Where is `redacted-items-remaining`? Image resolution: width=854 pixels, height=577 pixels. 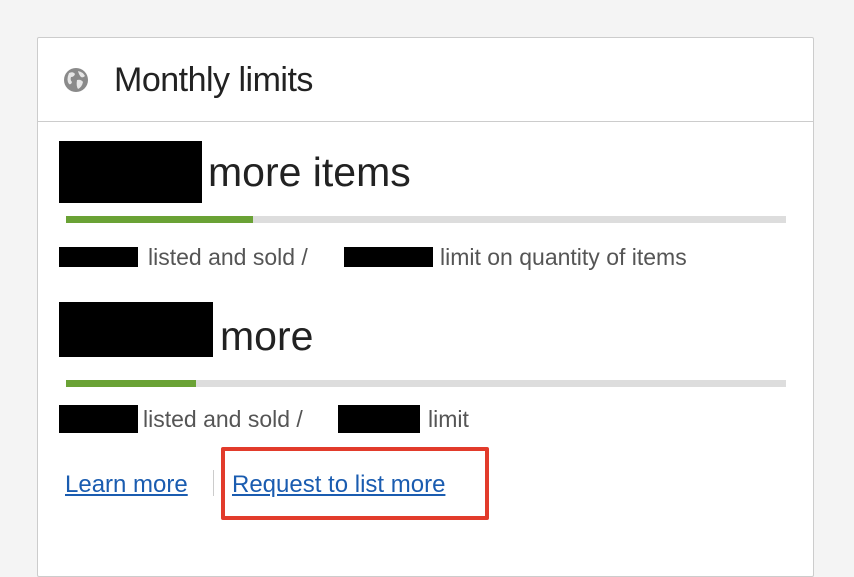
redacted-items-remaining is located at coordinates (130, 172).